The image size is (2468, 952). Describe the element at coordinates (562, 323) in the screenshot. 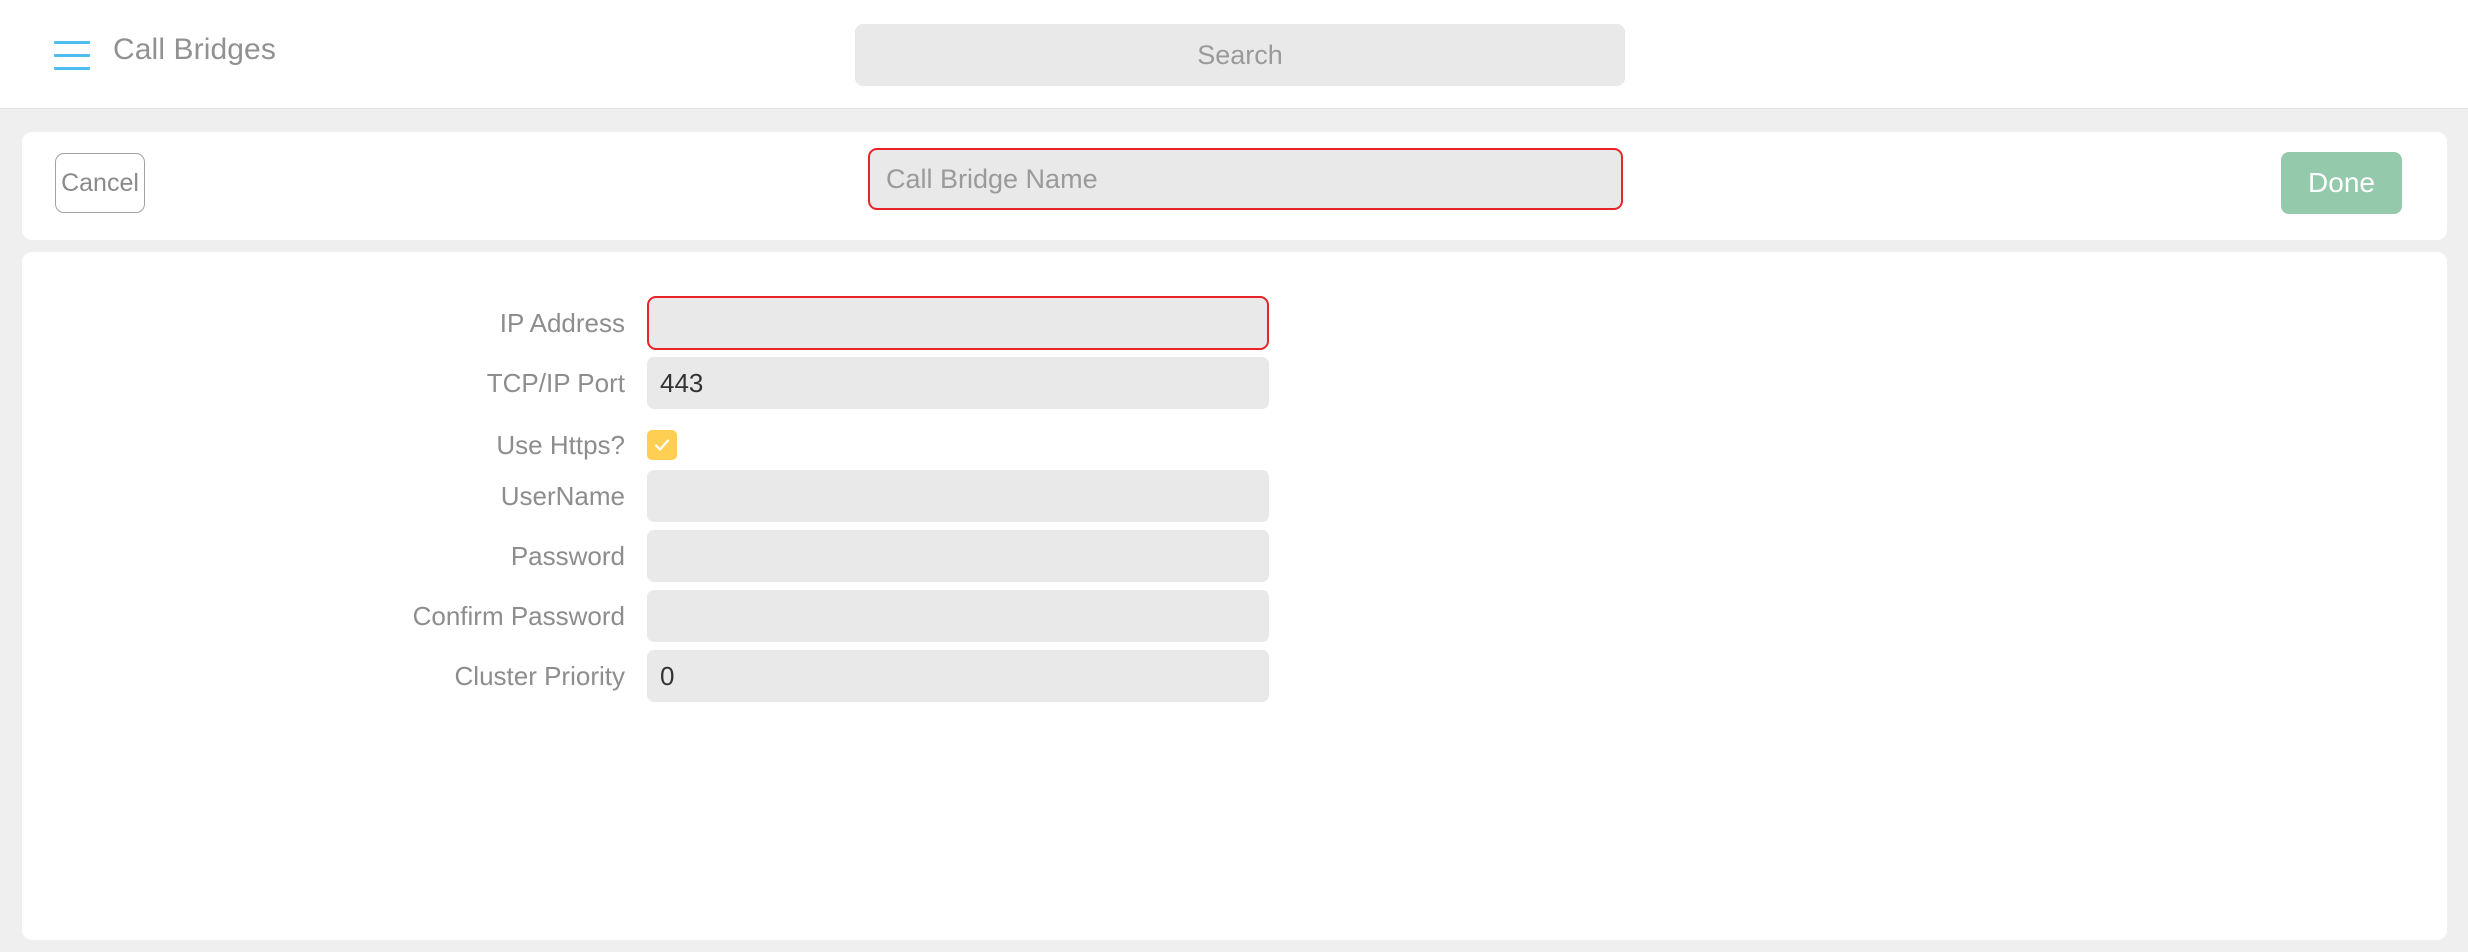

I see `label-ip-address: IP Address` at that location.